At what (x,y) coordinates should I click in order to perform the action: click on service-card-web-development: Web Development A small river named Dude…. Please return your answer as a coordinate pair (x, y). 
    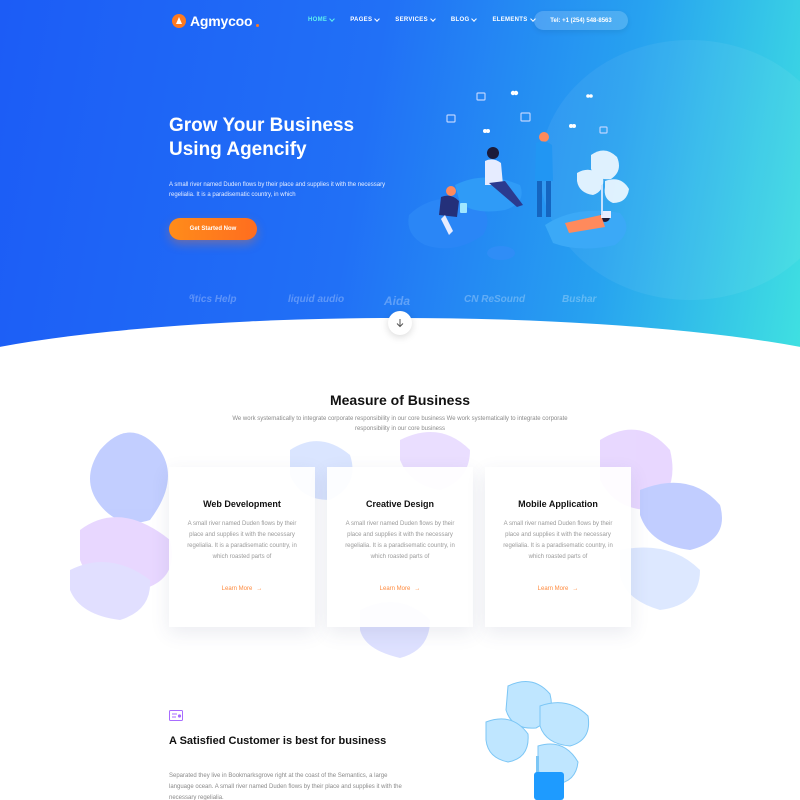
    Looking at the image, I should click on (242, 547).